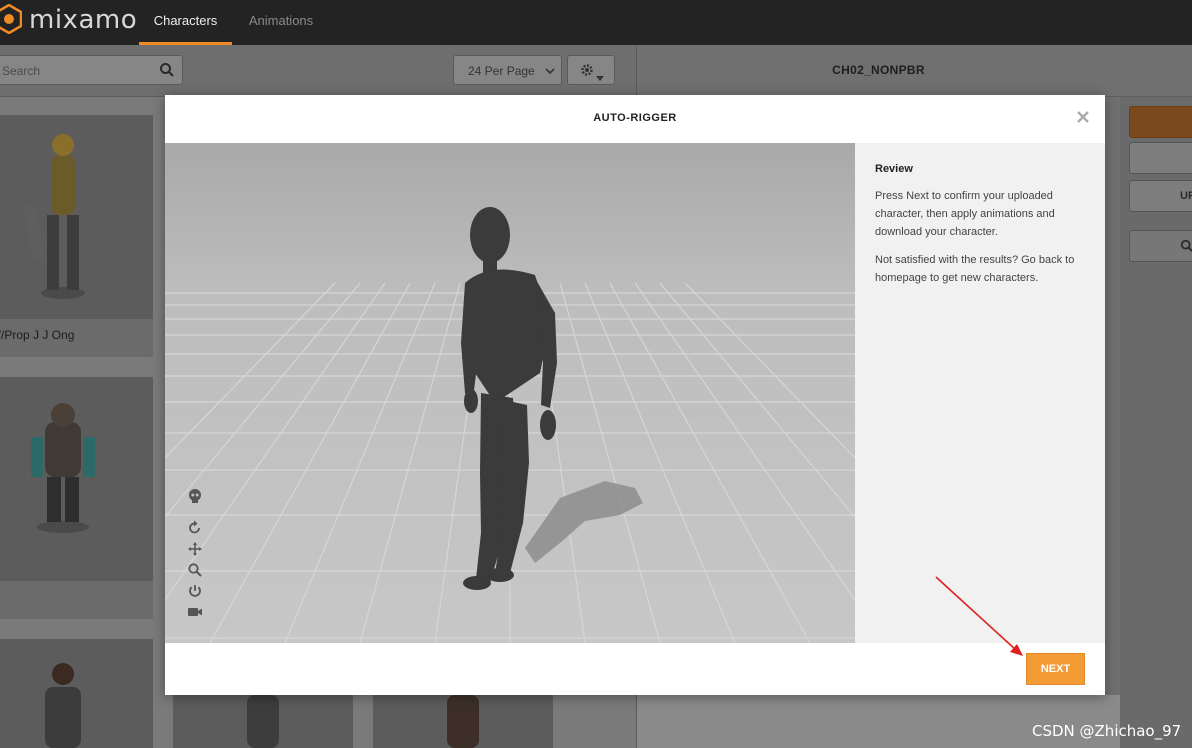 The width and height of the screenshot is (1192, 748). What do you see at coordinates (1107, 731) in the screenshot?
I see `watermark: CSDN @Zhichao_97` at bounding box center [1107, 731].